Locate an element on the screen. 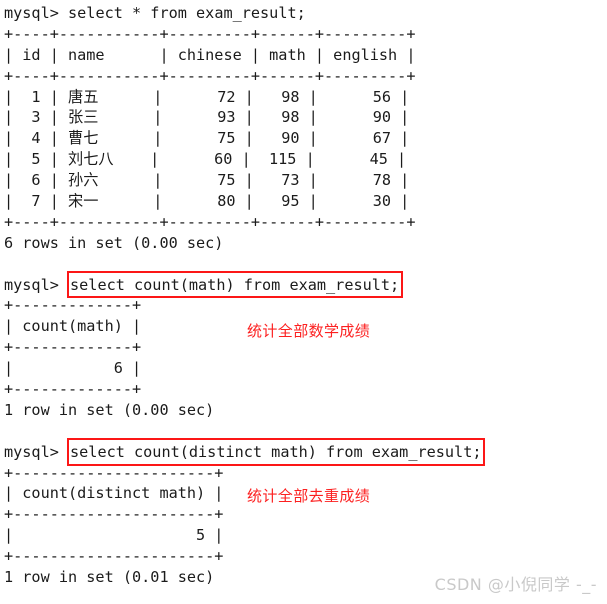 Image resolution: width=607 pixels, height=604 pixels. terminal-line-t1-r1: | 1 | 唐五 | 72 | 98 | 56 | is located at coordinates (207, 96).